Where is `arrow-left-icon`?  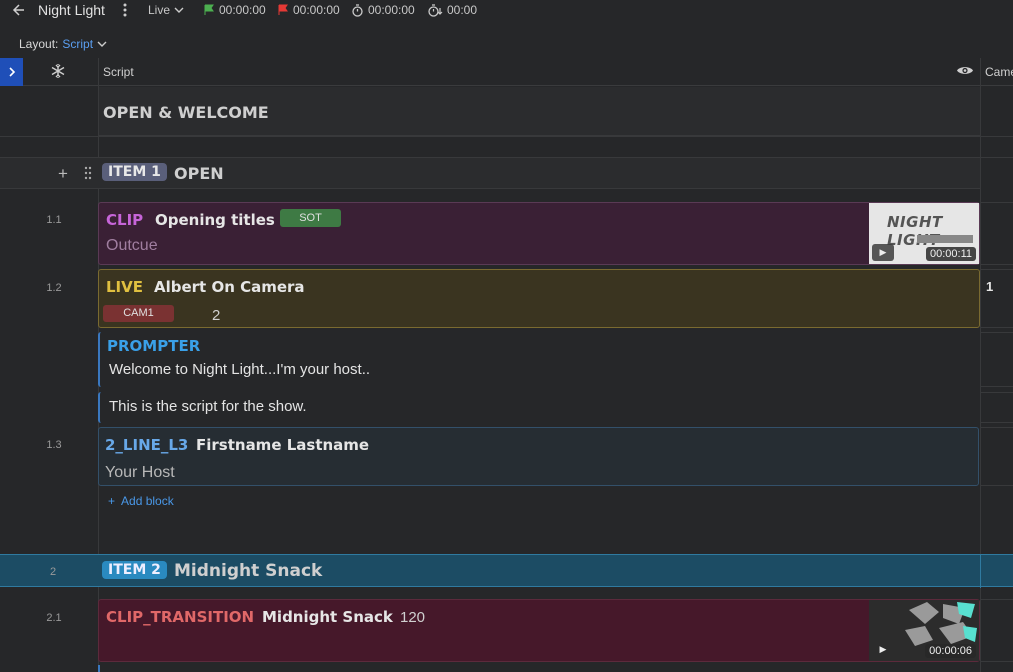 arrow-left-icon is located at coordinates (18, 10).